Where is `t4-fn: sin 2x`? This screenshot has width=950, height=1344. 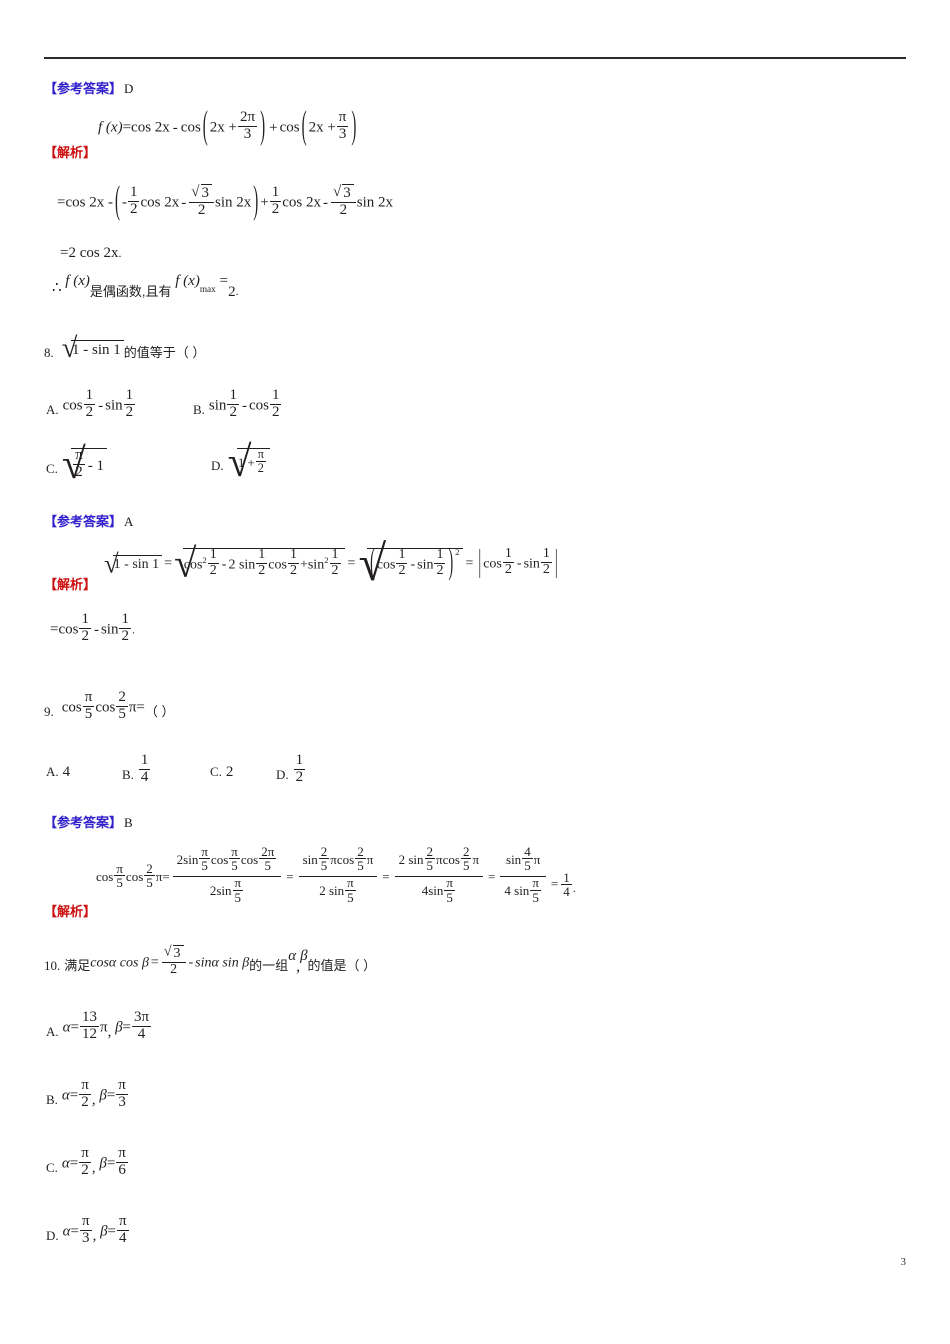
t4-fn: sin 2x is located at coordinates (375, 202).